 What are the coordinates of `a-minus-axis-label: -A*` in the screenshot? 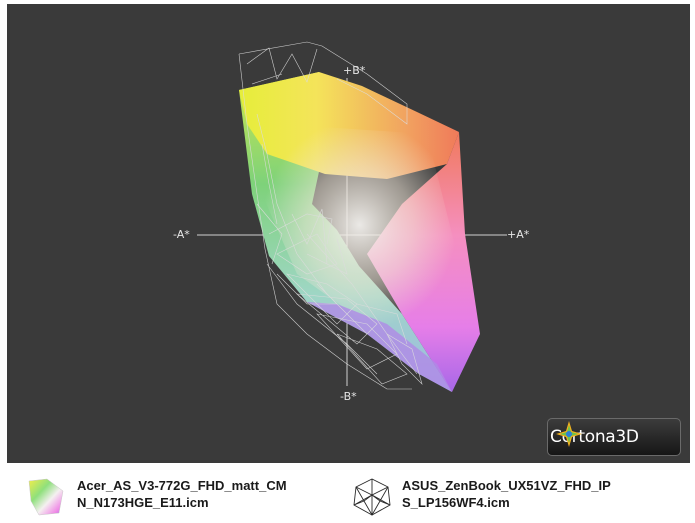 It's located at (181, 234).